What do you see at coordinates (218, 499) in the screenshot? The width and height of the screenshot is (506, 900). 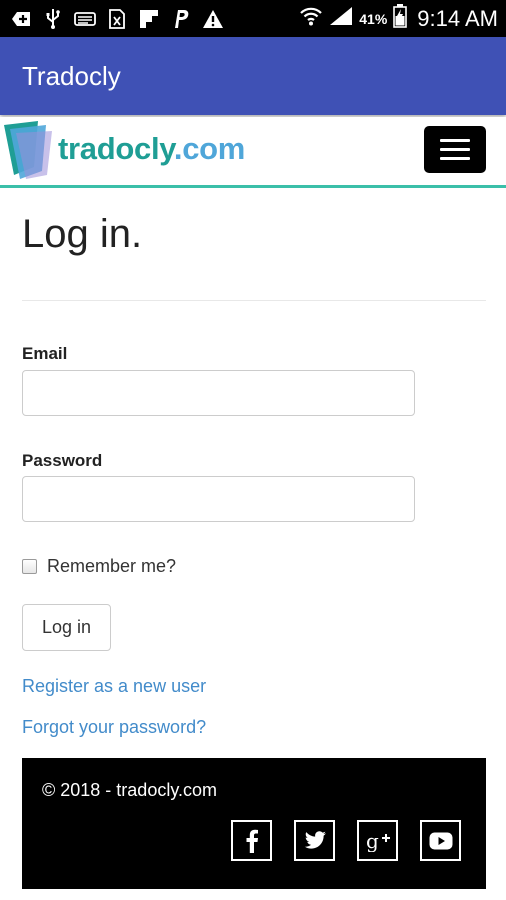 I see `password-field` at bounding box center [218, 499].